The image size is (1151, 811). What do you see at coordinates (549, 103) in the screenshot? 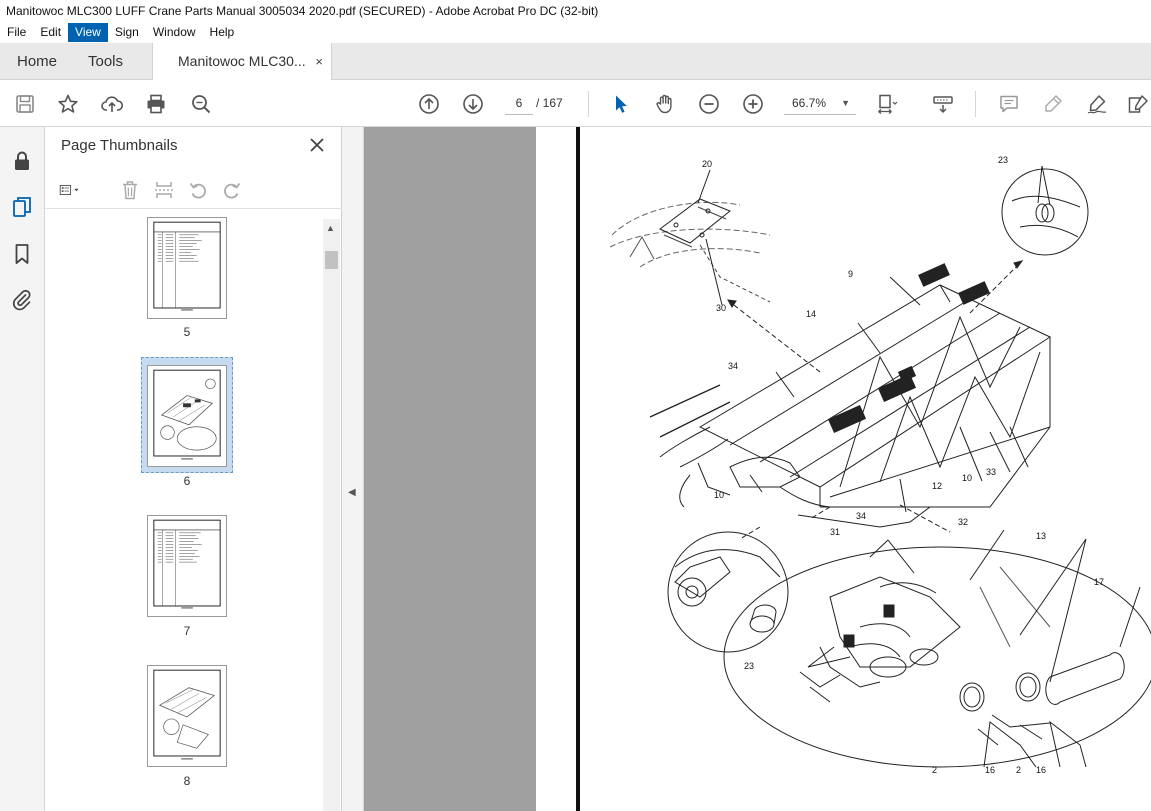
I see `page-total: / 167` at bounding box center [549, 103].